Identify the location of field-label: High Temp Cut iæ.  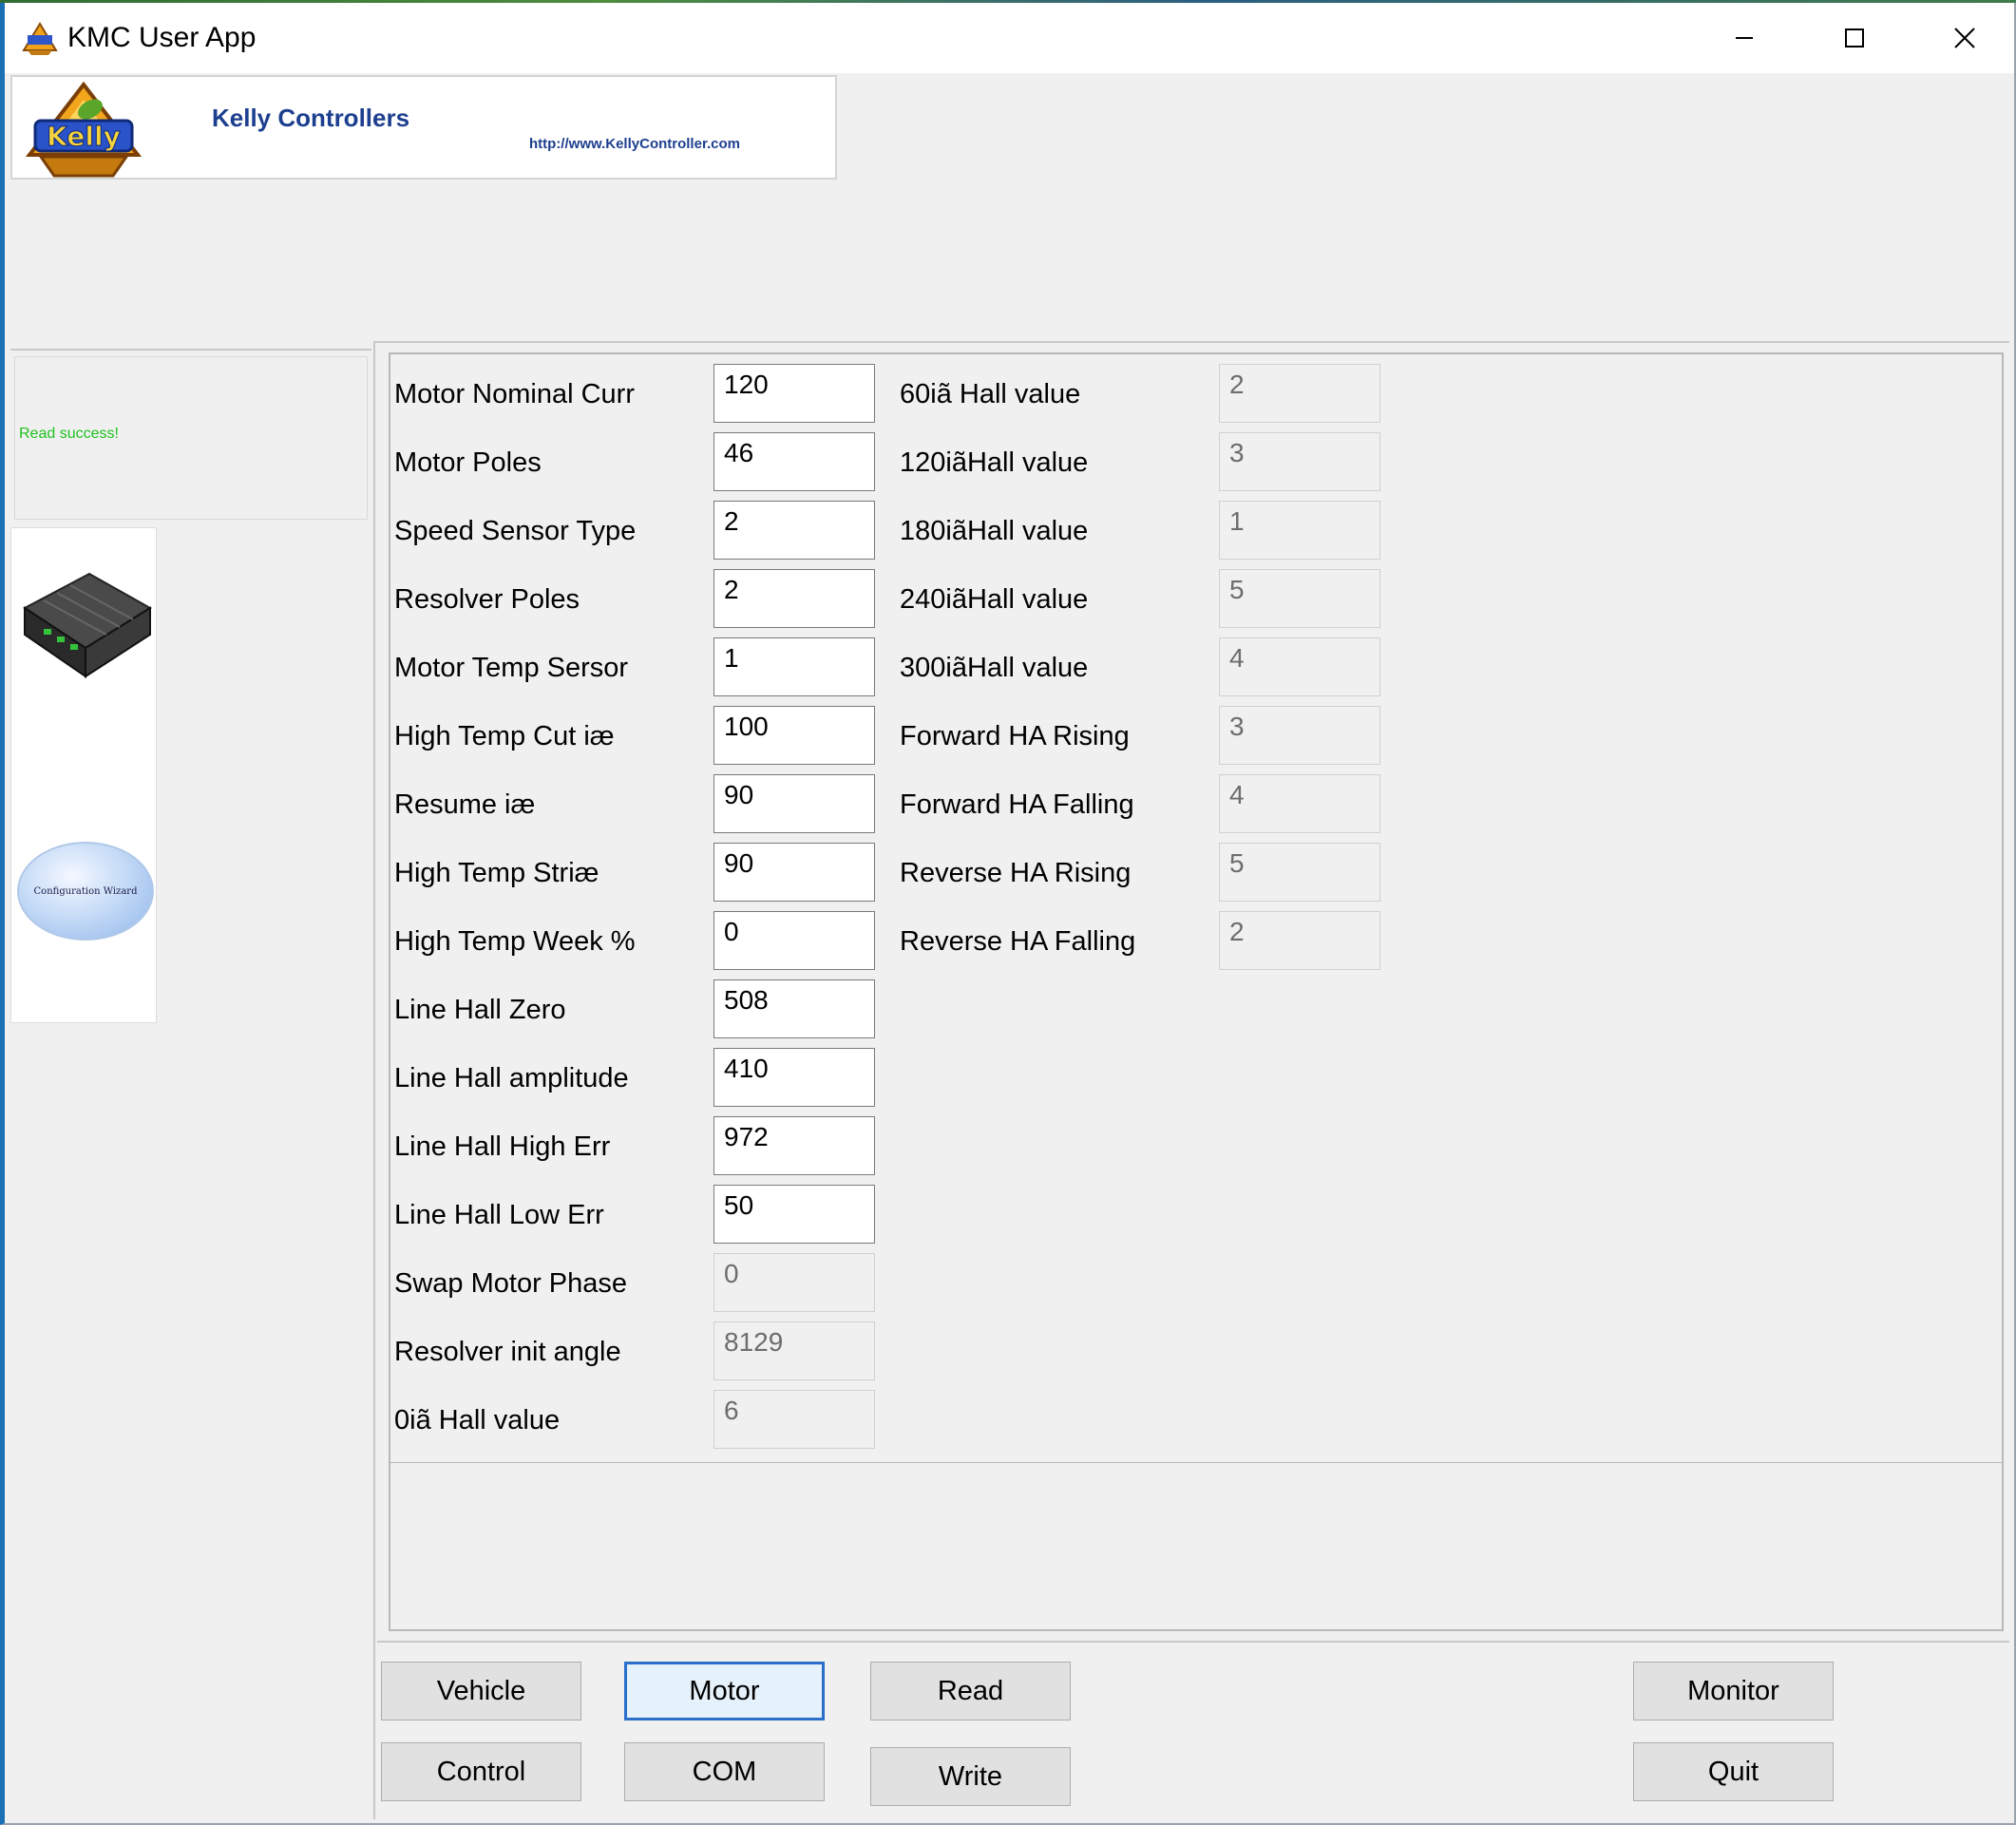
(505, 736).